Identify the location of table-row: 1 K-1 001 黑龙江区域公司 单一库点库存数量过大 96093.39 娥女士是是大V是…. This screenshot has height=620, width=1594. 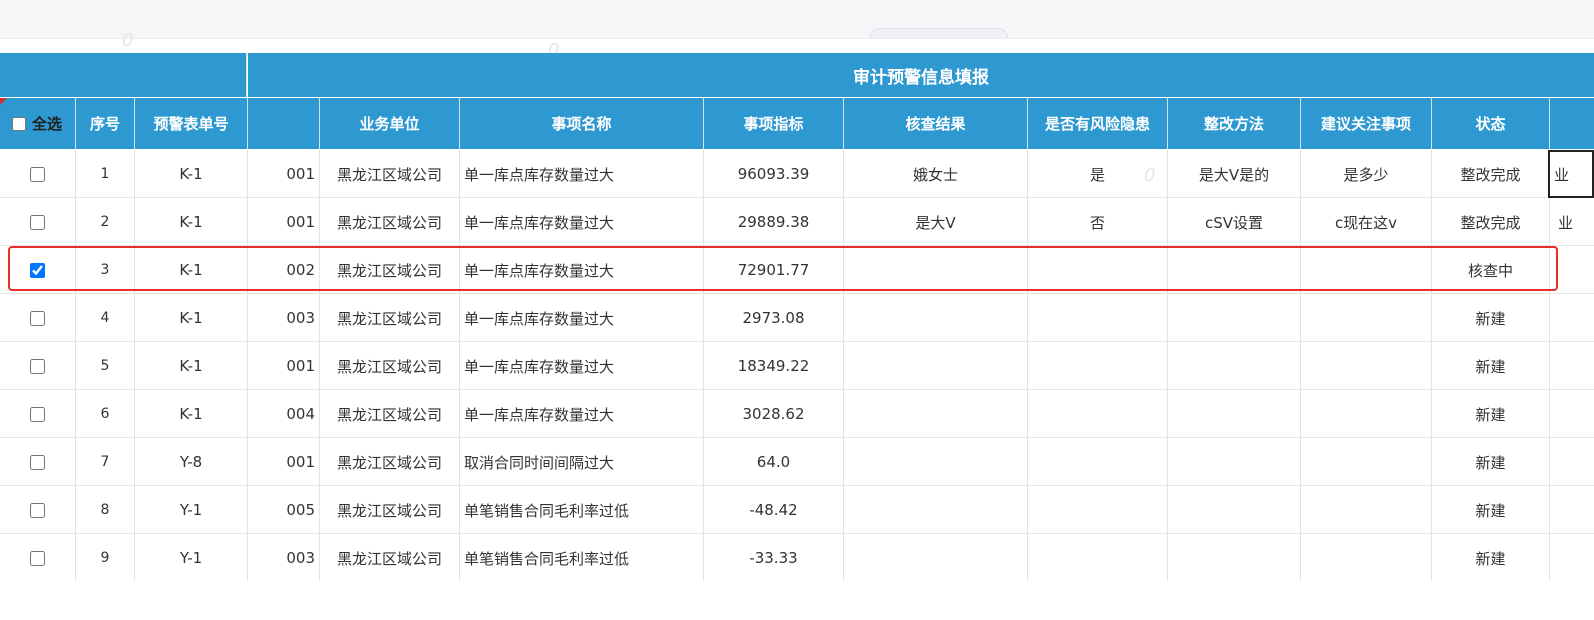
(797, 174).